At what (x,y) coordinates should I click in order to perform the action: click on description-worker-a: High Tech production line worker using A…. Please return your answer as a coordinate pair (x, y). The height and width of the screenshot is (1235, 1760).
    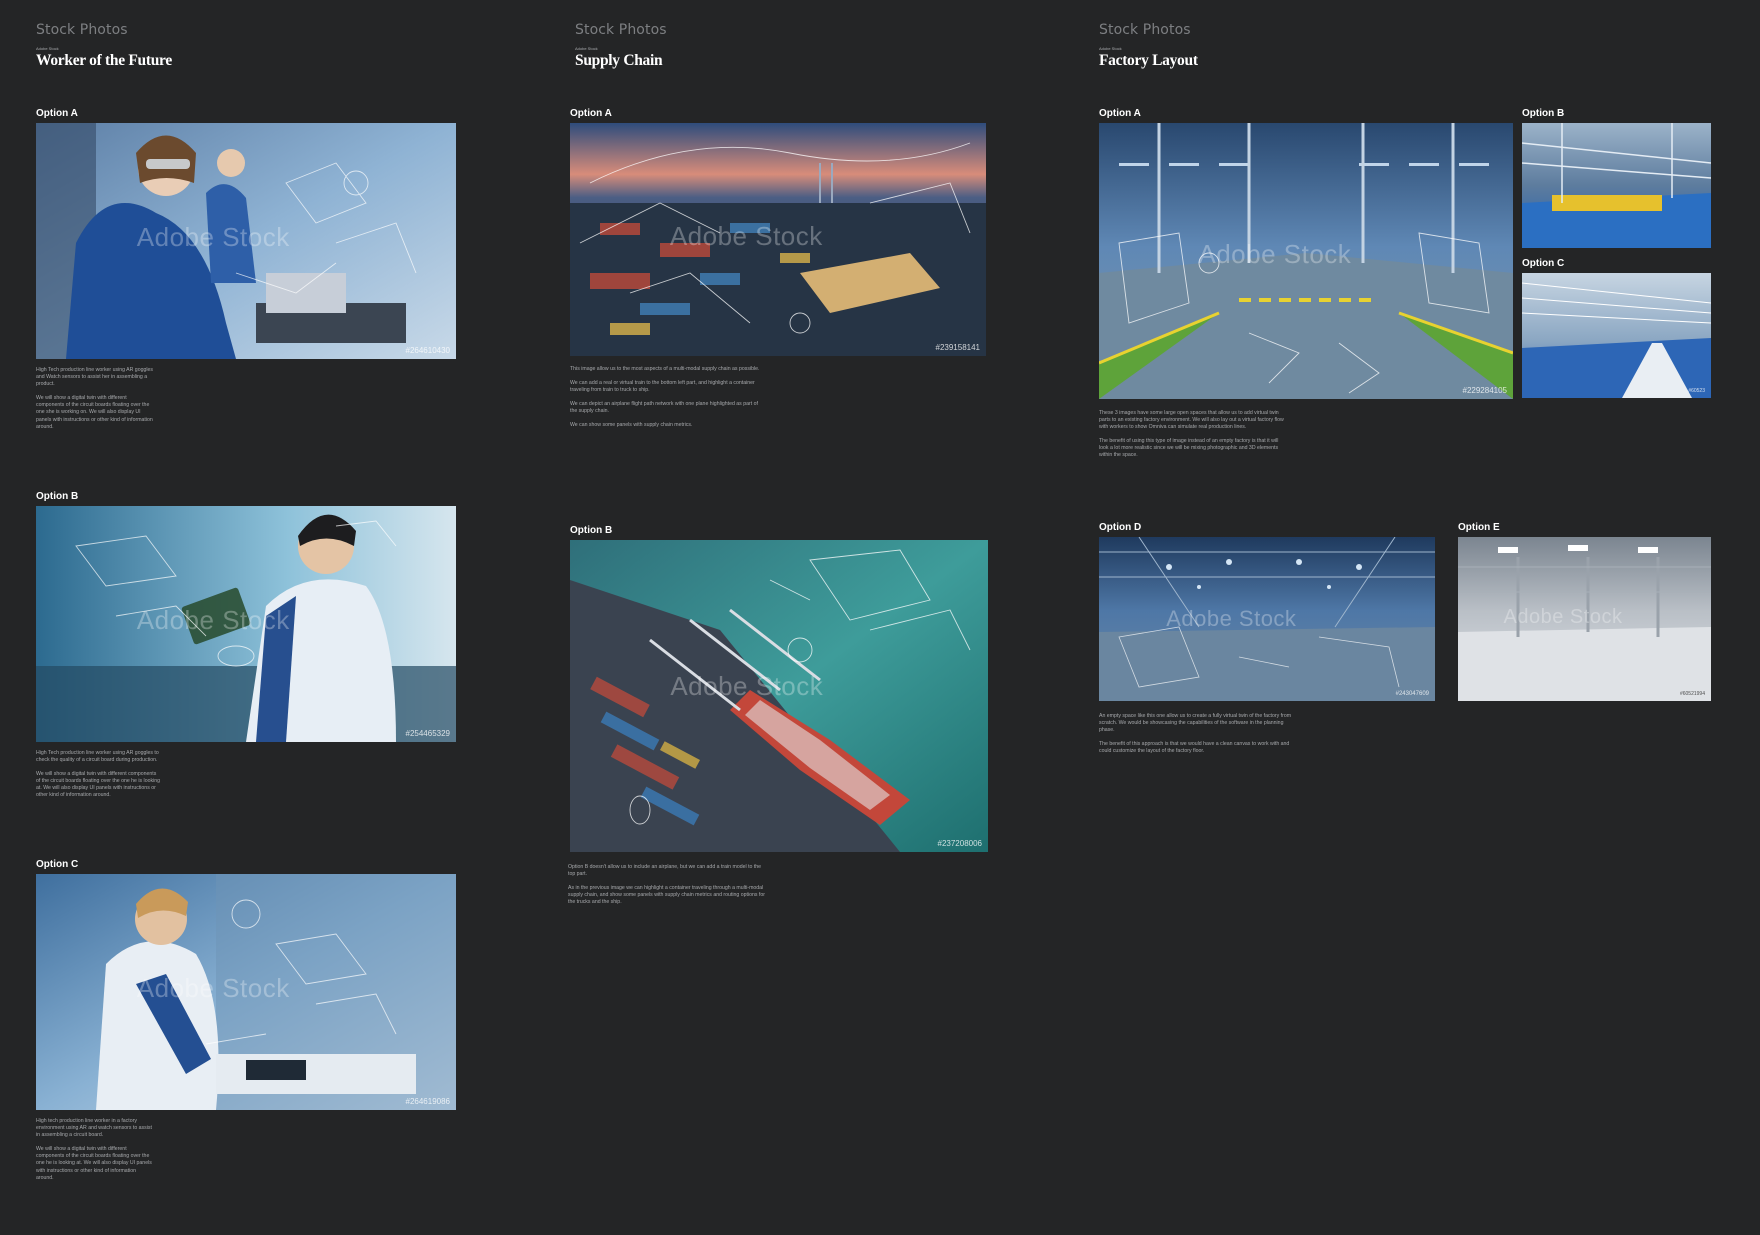
    Looking at the image, I should click on (96, 402).